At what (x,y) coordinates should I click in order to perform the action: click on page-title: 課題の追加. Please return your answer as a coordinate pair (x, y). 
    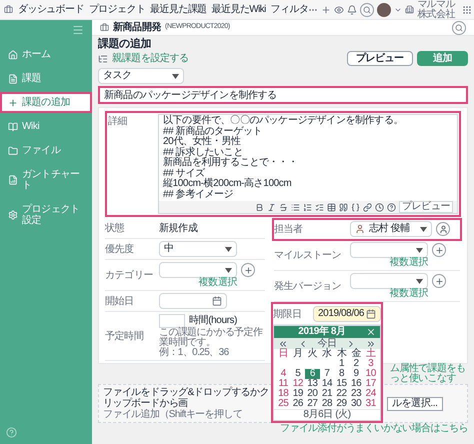
    Looking at the image, I should click on (125, 44).